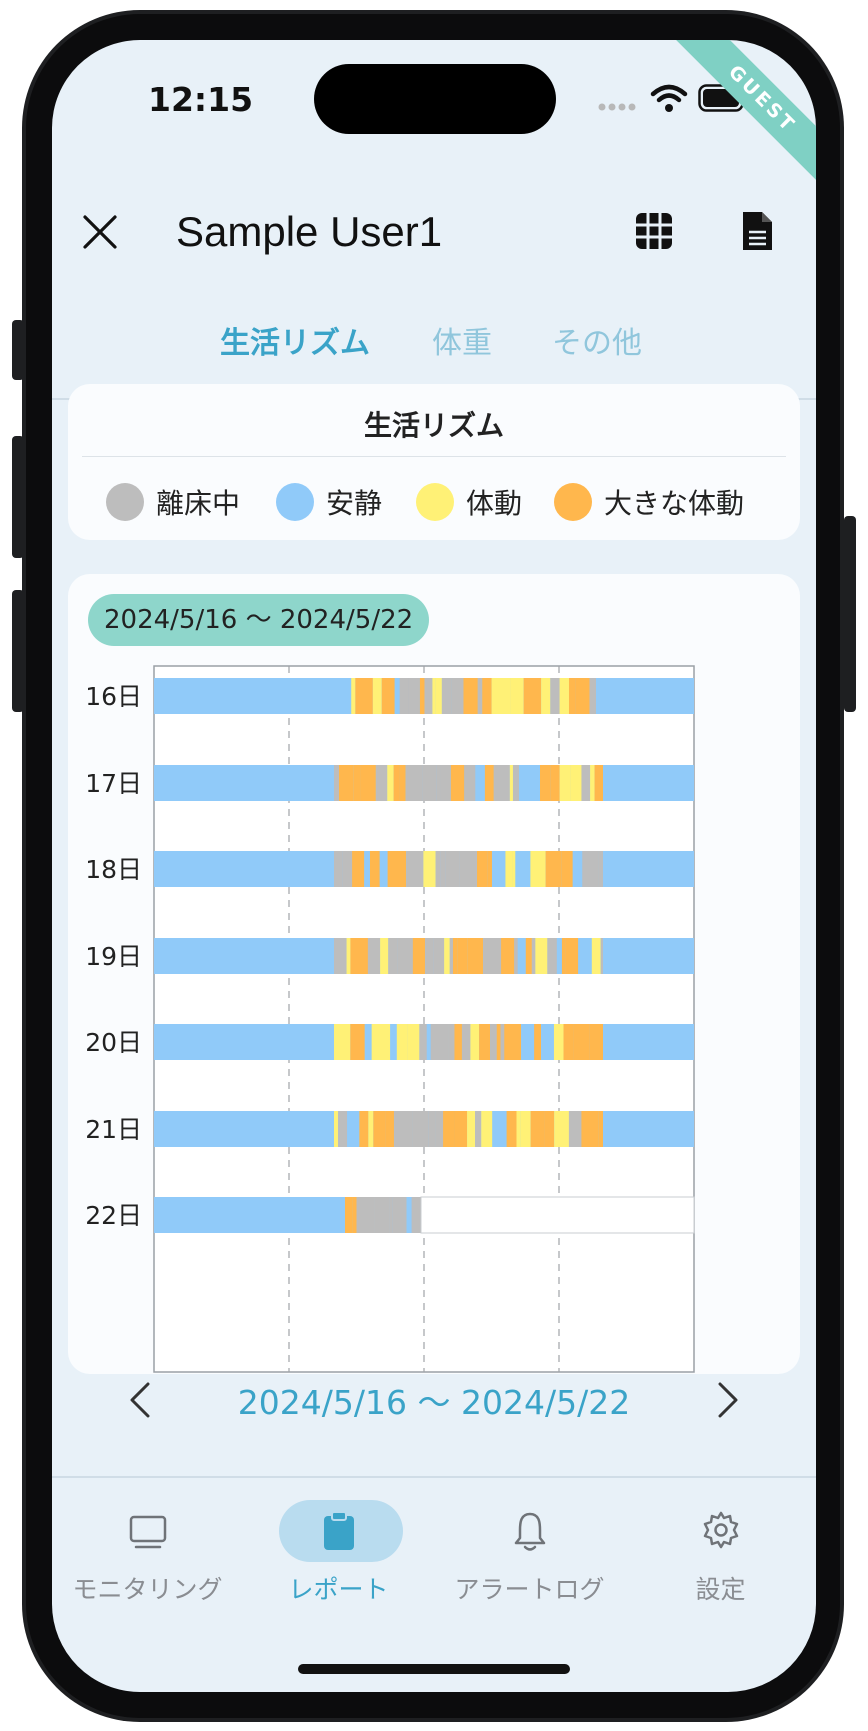 Image resolution: width=868 pixels, height=1731 pixels. What do you see at coordinates (434, 250) in the screenshot?
I see `app-bar: Sample User1` at bounding box center [434, 250].